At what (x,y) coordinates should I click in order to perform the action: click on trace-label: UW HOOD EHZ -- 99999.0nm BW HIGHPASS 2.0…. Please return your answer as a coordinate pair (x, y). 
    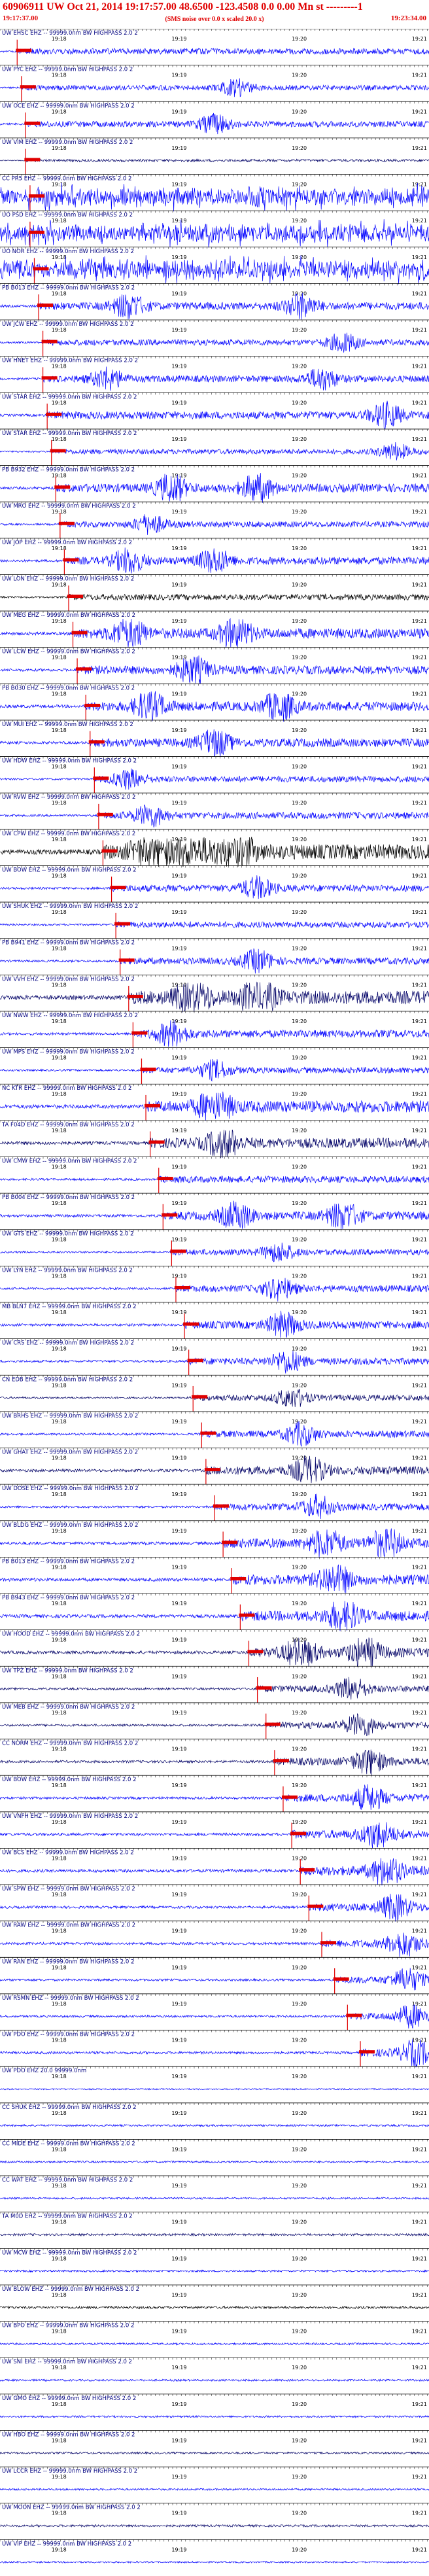
    Looking at the image, I should click on (71, 1634).